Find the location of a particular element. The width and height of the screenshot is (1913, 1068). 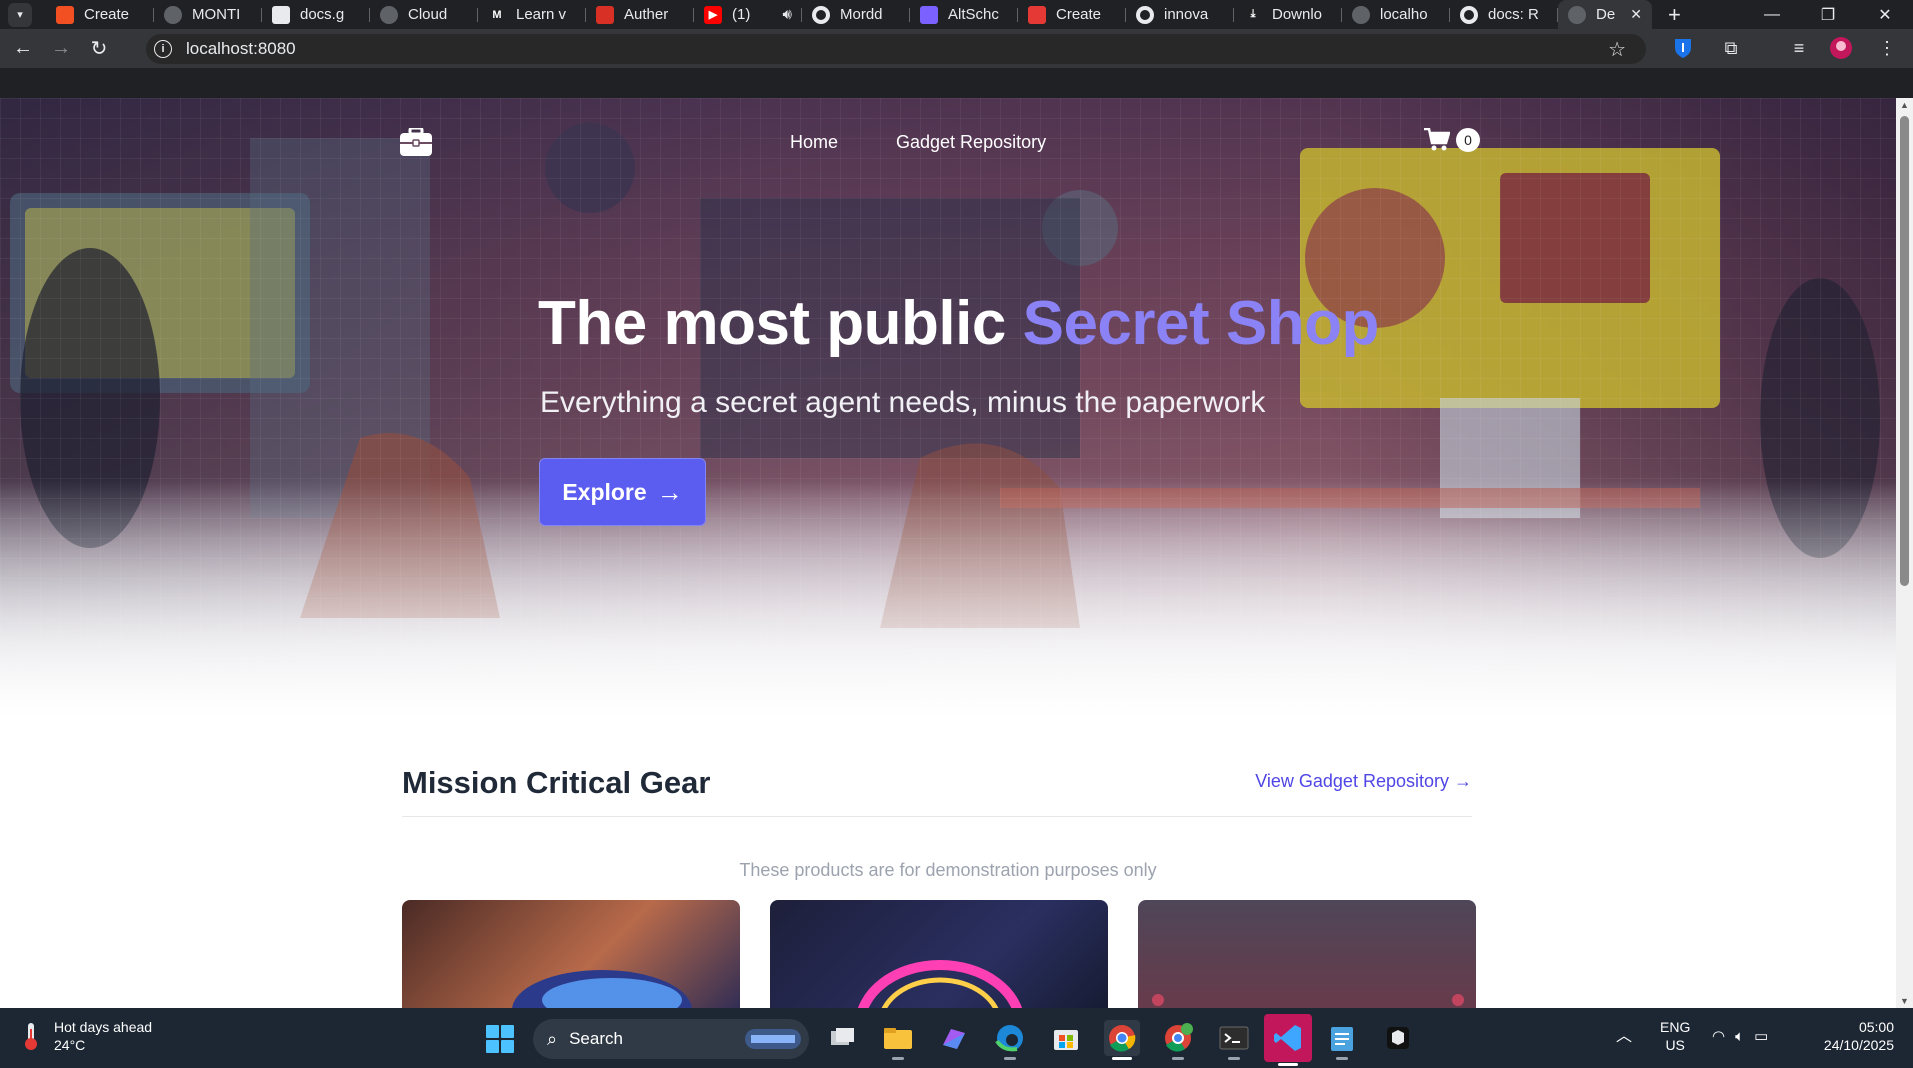

file-explorer-icon is located at coordinates (898, 1040).